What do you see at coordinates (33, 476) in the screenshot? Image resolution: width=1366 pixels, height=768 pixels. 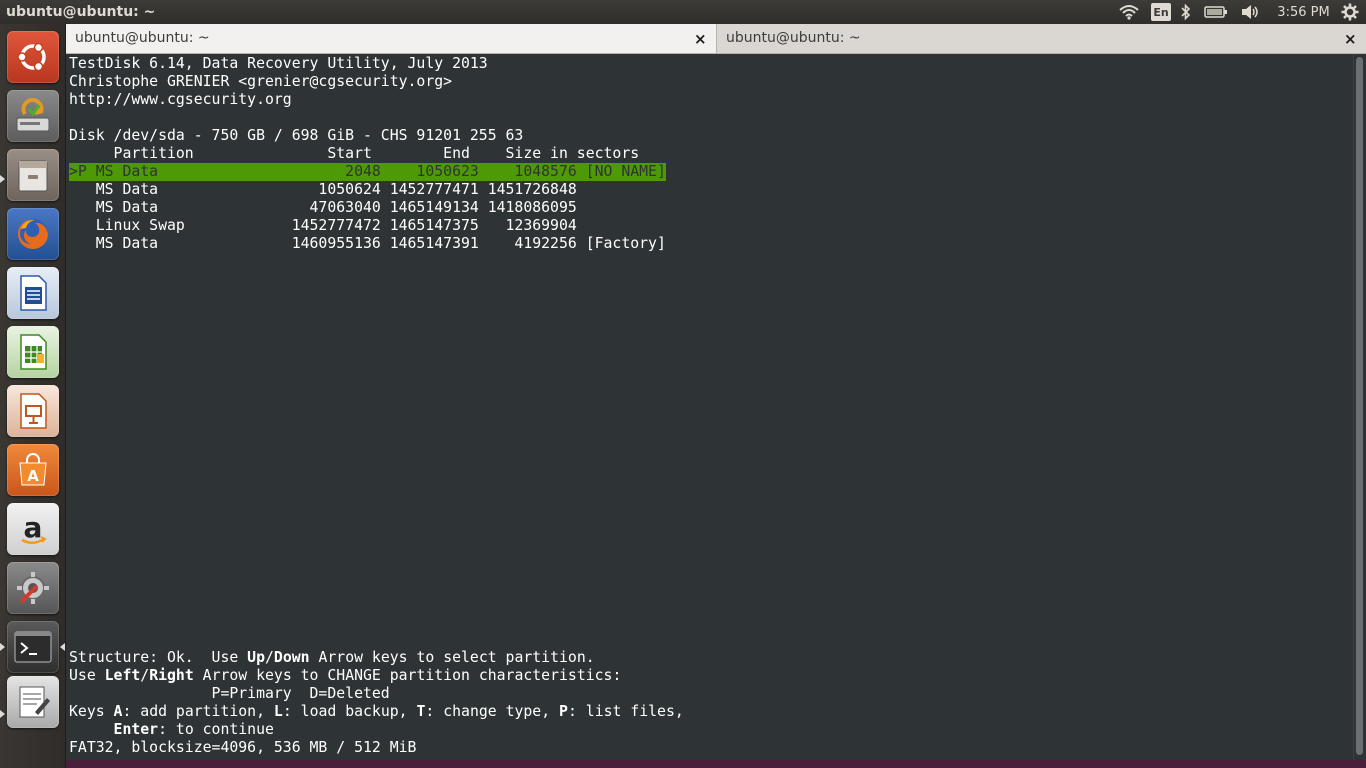 I see `svg-text: A` at bounding box center [33, 476].